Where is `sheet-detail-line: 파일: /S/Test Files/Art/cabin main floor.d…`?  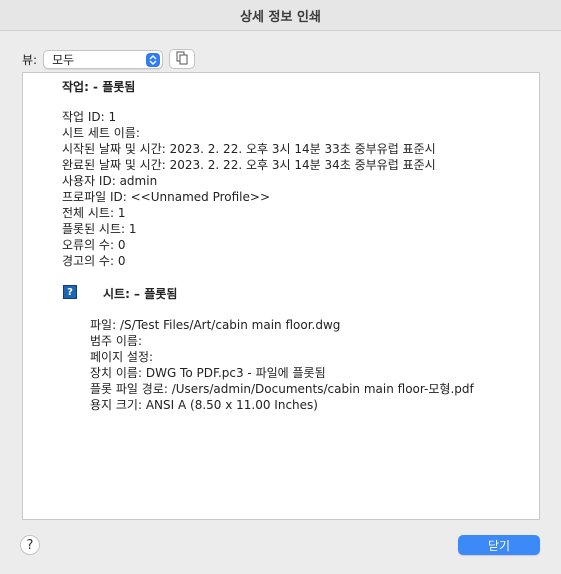 sheet-detail-line: 파일: /S/Test Files/Art/cabin main floor.d… is located at coordinates (215, 325).